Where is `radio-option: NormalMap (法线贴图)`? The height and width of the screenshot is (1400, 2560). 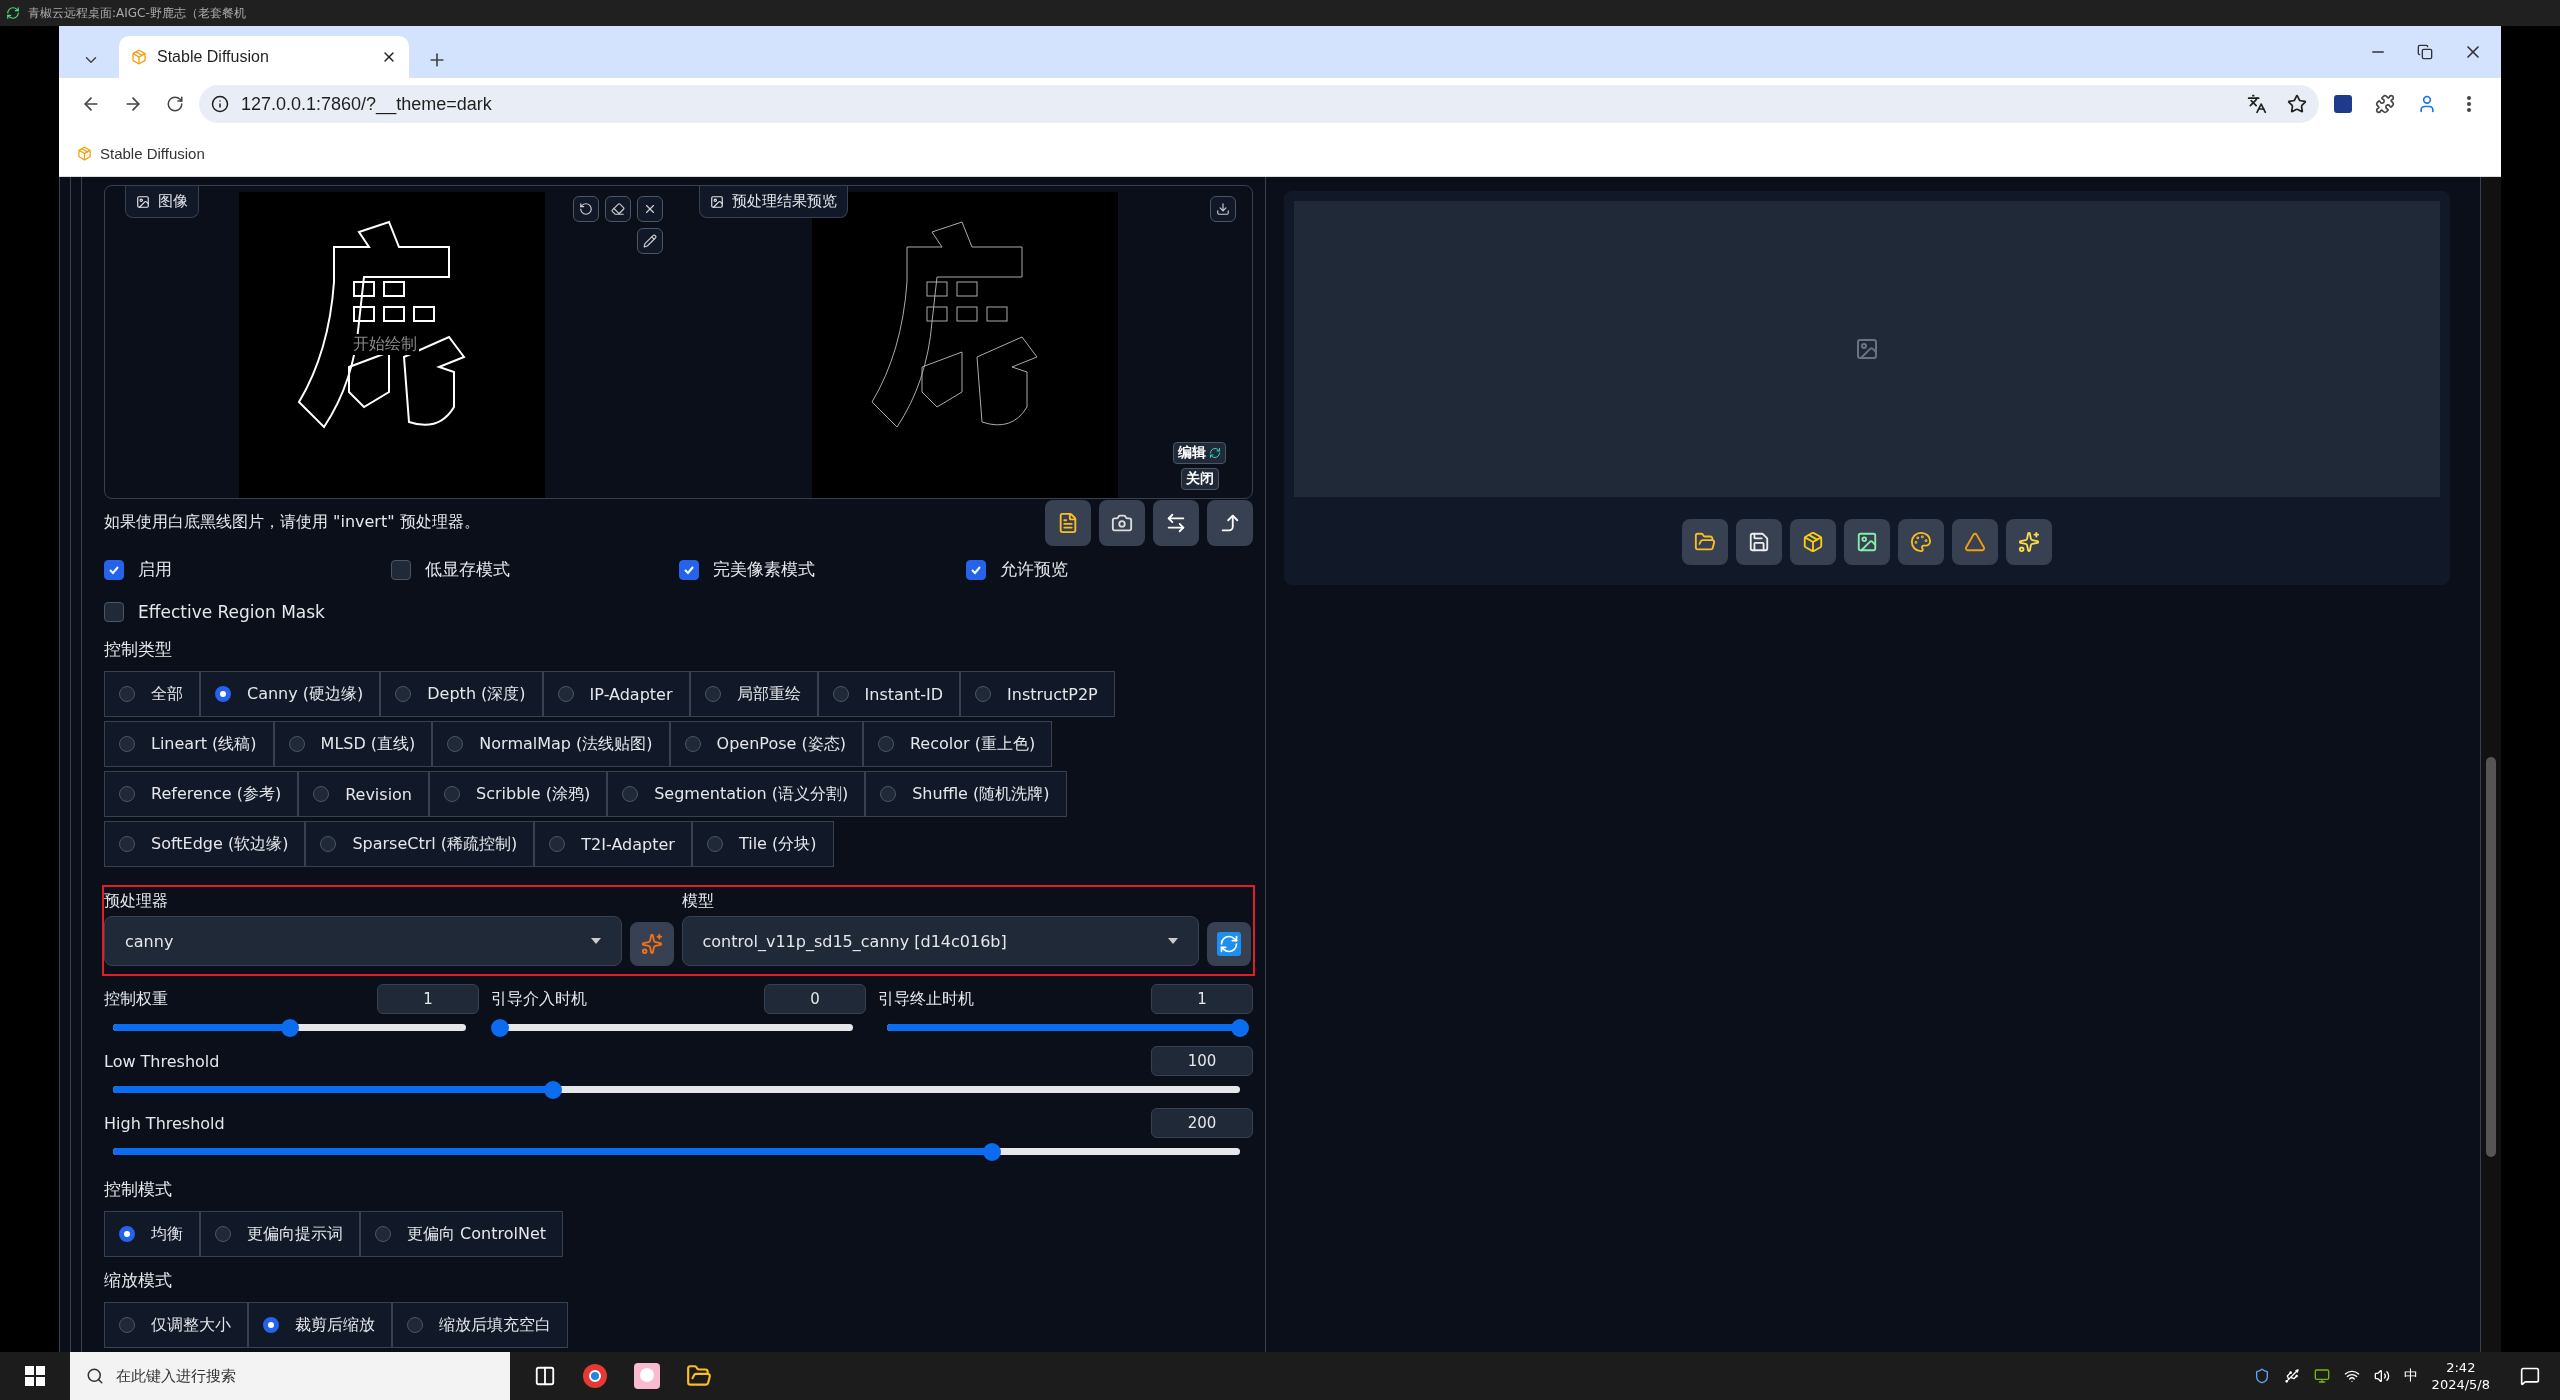 radio-option: NormalMap (法线贴图) is located at coordinates (551, 744).